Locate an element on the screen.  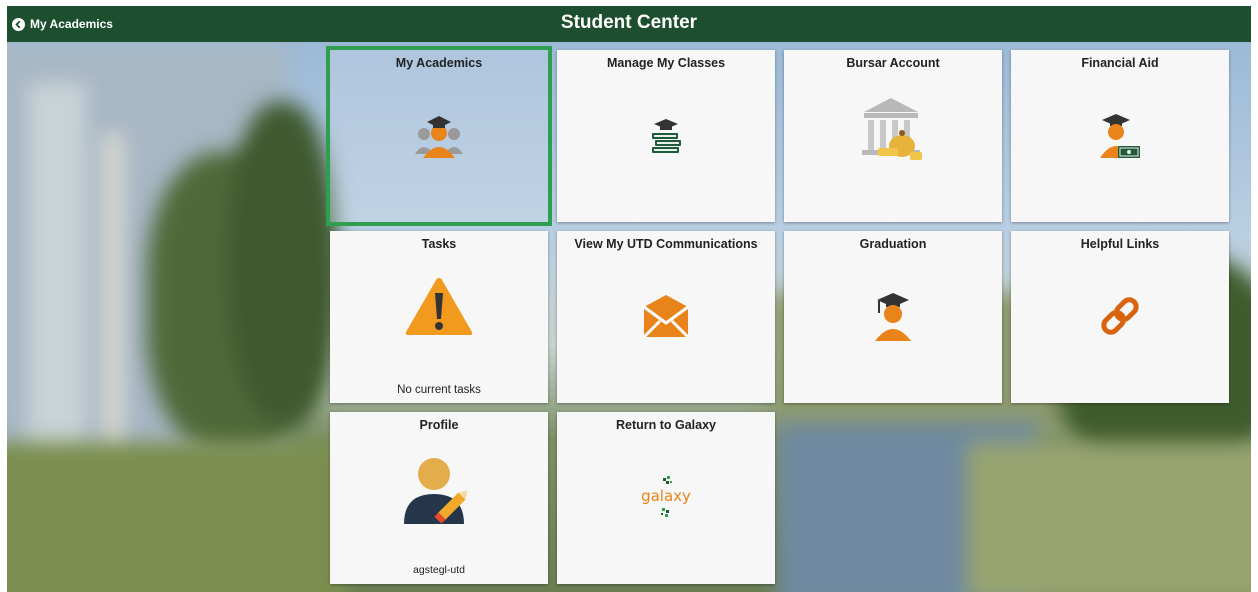
profile-username: agstegl-utd is located at coordinates (439, 570).